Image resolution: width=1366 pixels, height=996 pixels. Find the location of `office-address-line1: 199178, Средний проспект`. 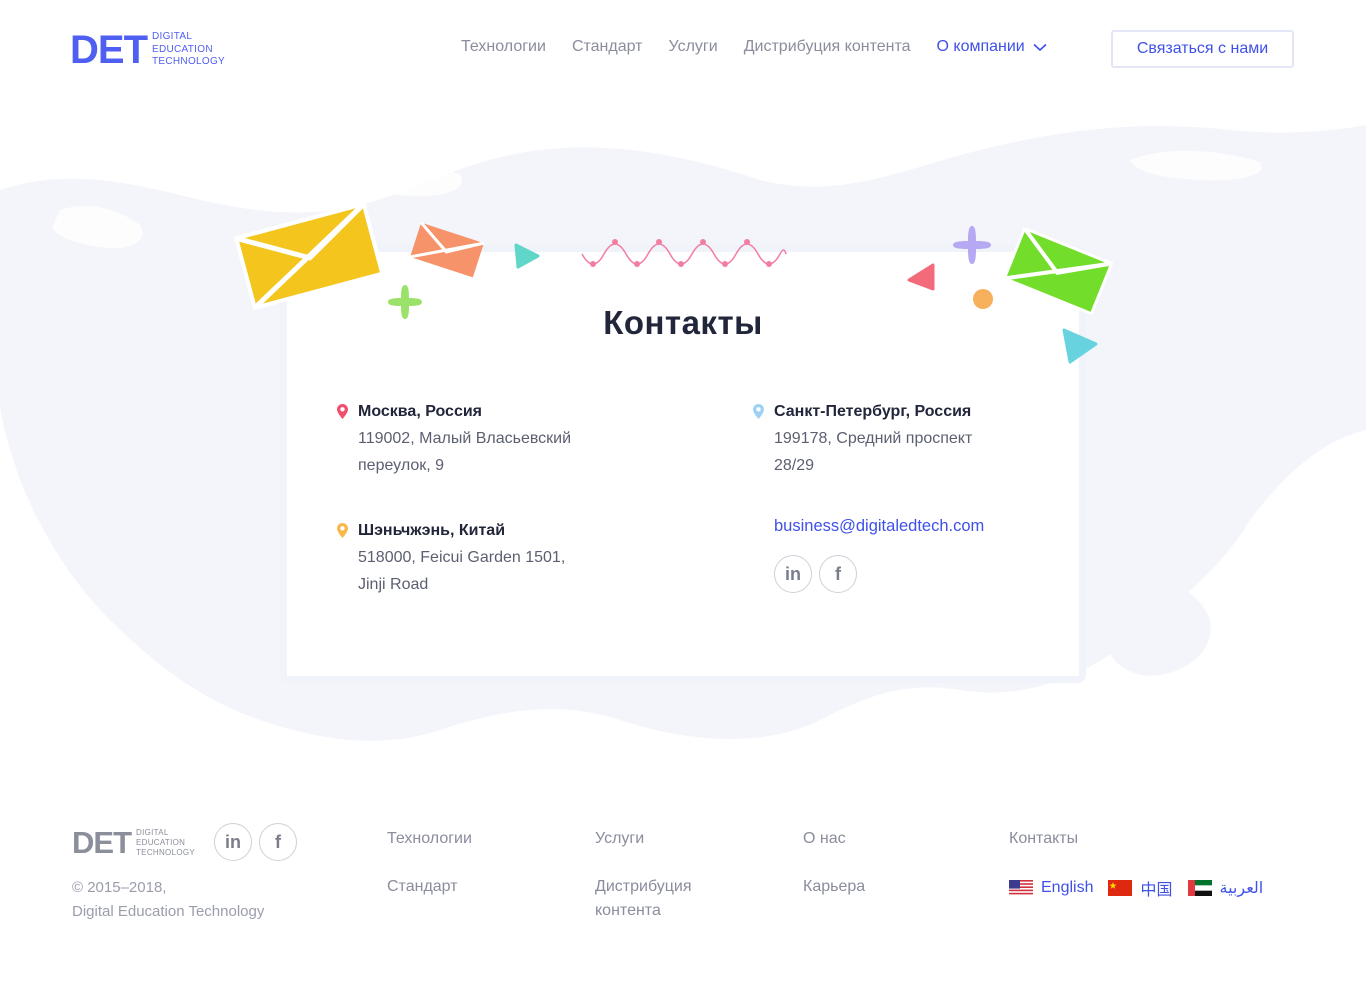

office-address-line1: 199178, Средний проспект is located at coordinates (873, 438).